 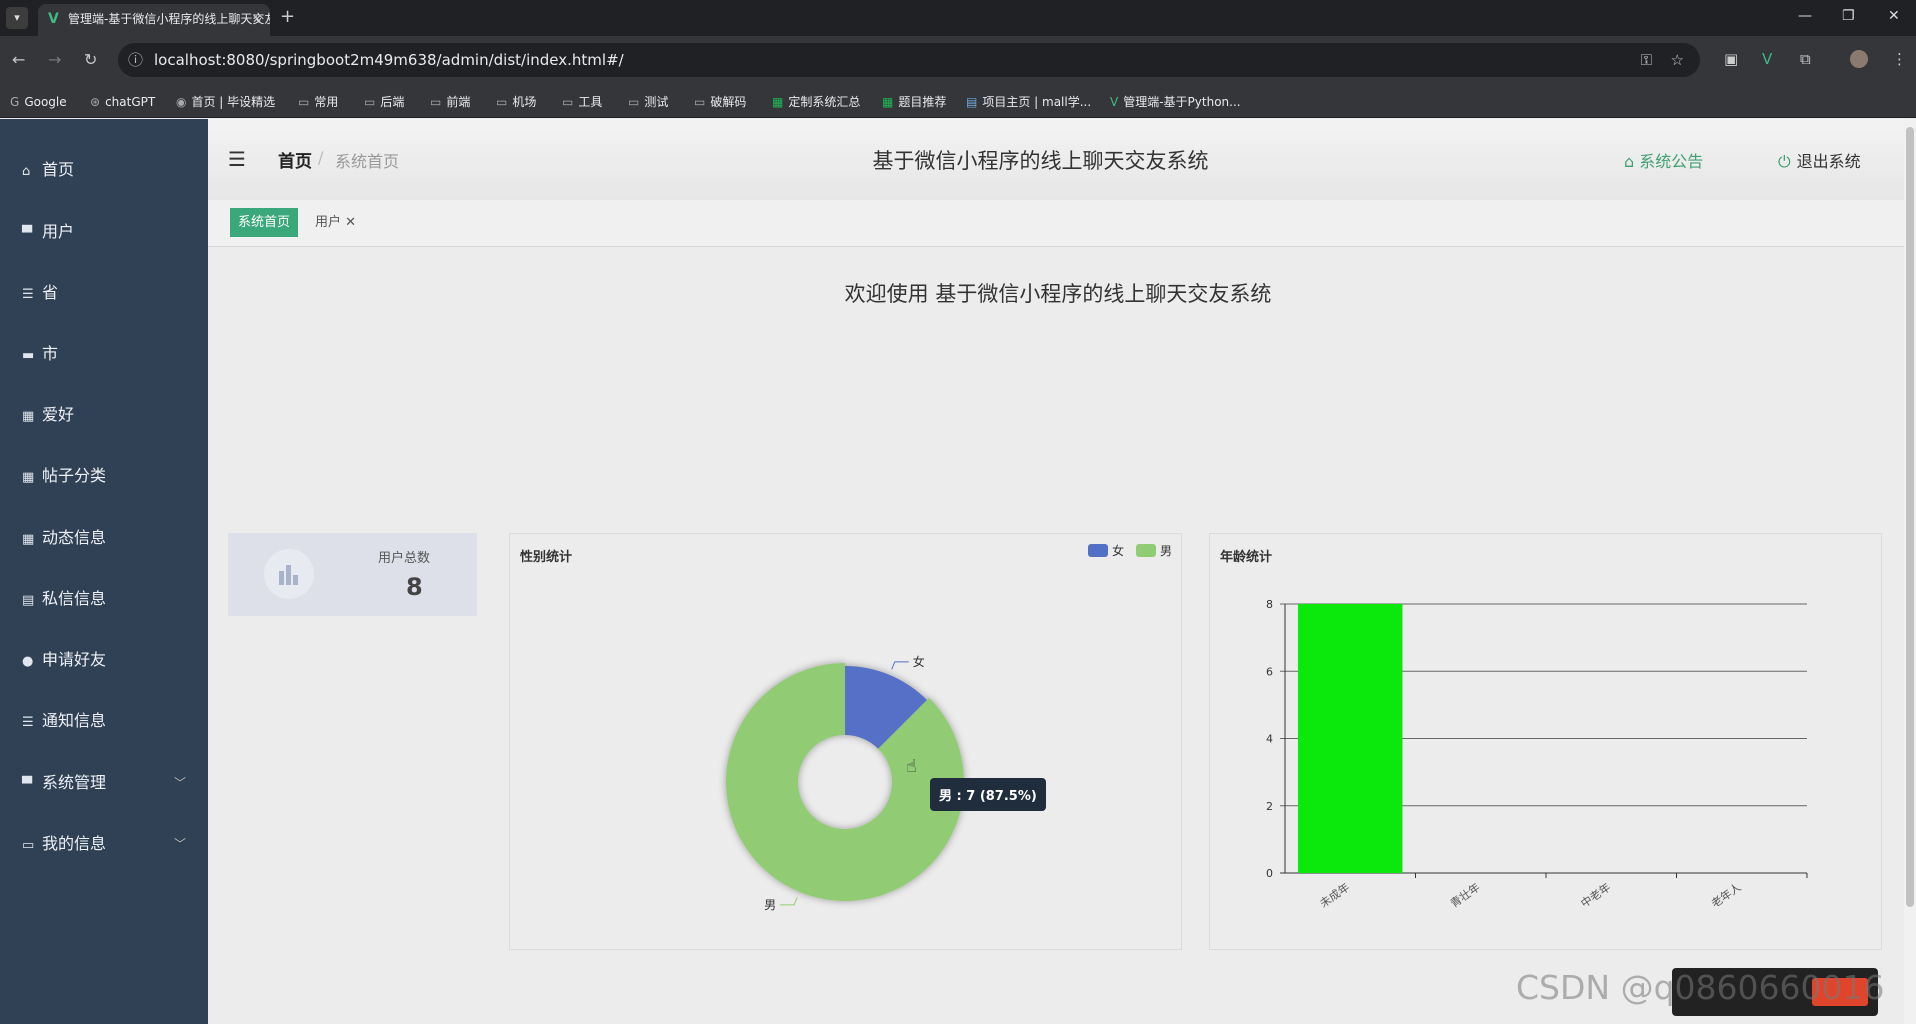 I want to click on bookmark-label: 后端, so click(x=392, y=102).